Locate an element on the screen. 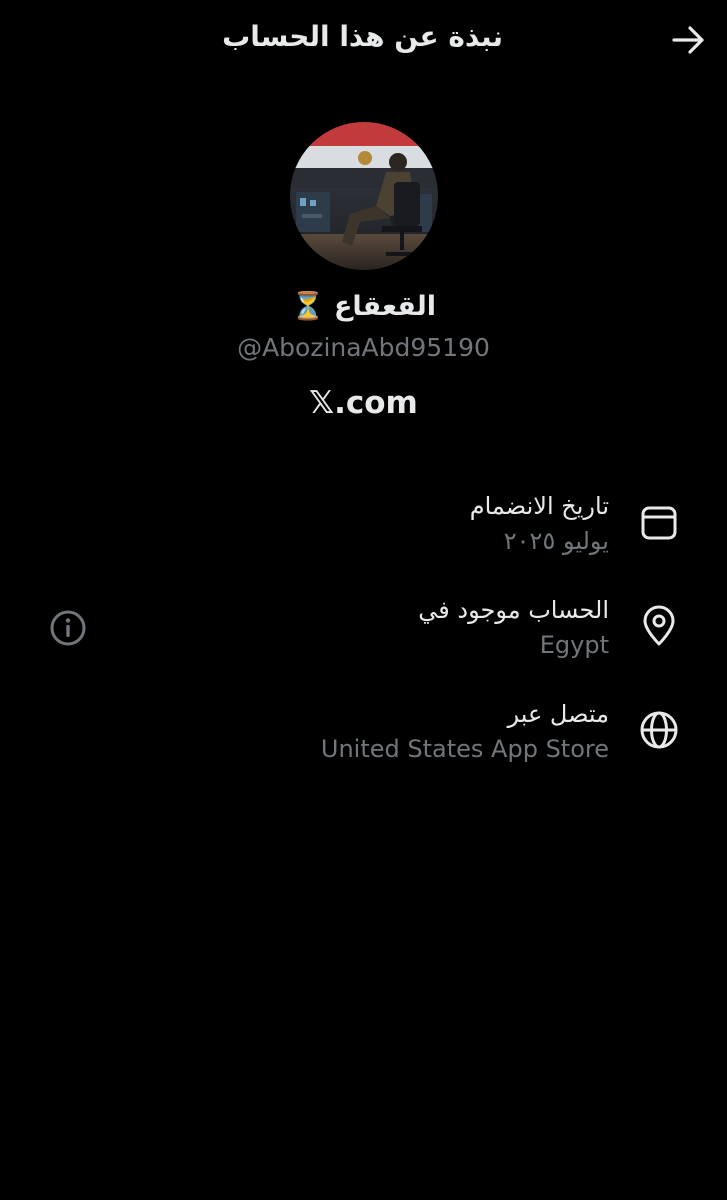 This screenshot has height=1200, width=727. connected-via-label: متصل عبر is located at coordinates (558, 714).